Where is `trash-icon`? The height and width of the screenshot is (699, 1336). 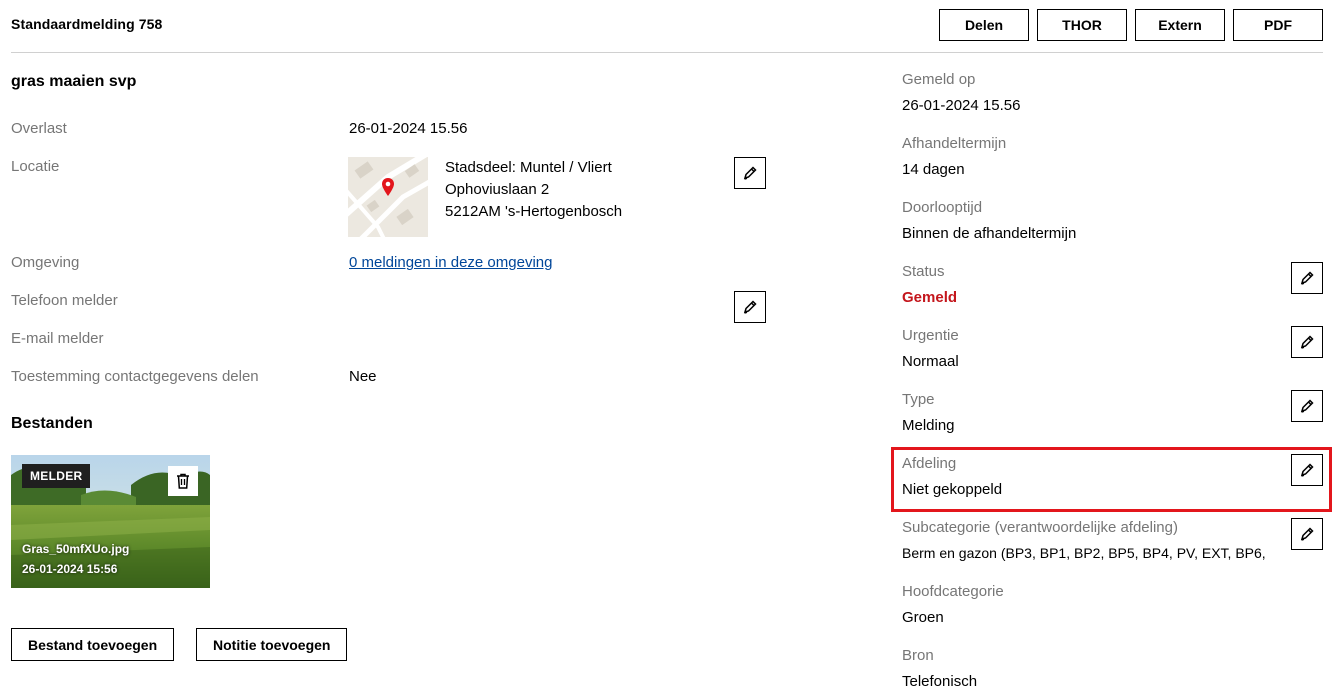 trash-icon is located at coordinates (183, 481).